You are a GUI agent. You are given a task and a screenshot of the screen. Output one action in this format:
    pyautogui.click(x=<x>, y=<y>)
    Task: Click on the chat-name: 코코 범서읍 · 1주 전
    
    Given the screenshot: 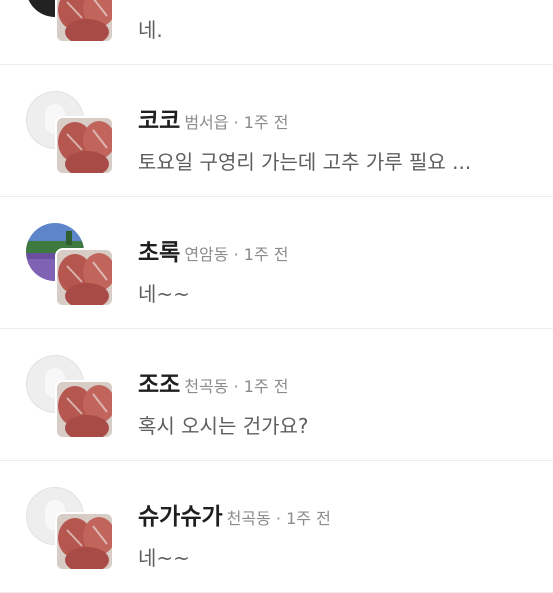 What is the action you would take?
    pyautogui.click(x=213, y=121)
    